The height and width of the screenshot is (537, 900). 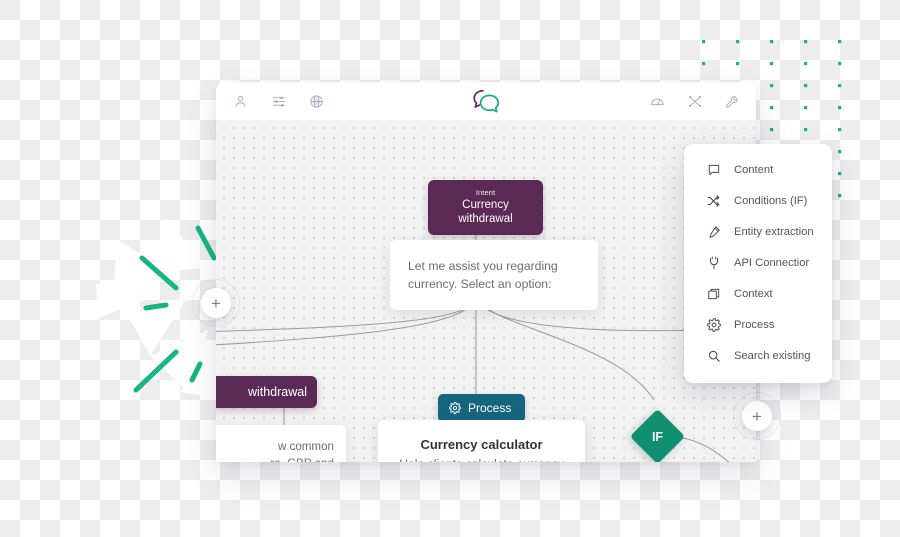 I want to click on intent-node-title: Currency withdrawal, so click(x=485, y=212).